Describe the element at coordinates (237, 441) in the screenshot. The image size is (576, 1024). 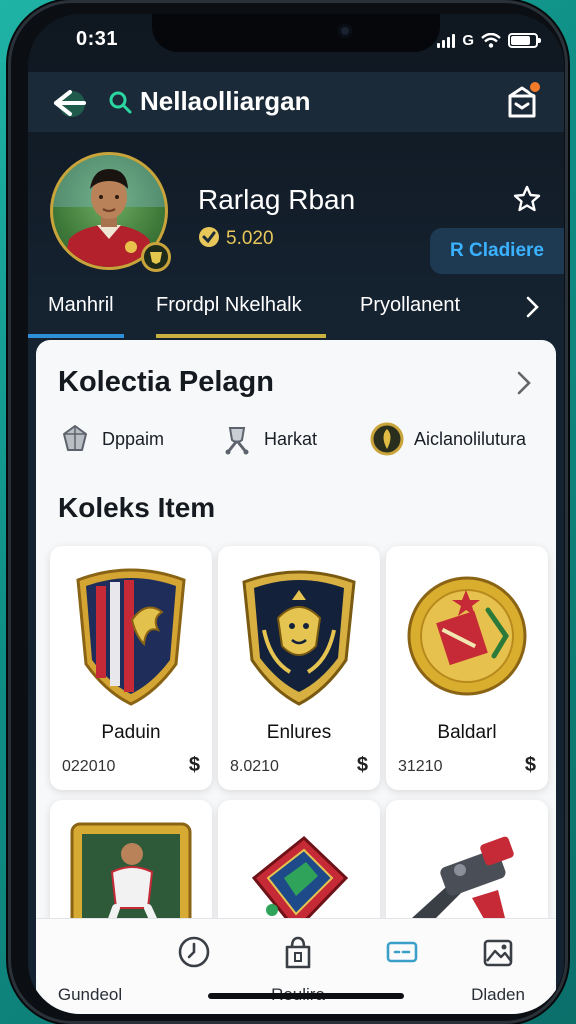
I see `trophy-icon` at that location.